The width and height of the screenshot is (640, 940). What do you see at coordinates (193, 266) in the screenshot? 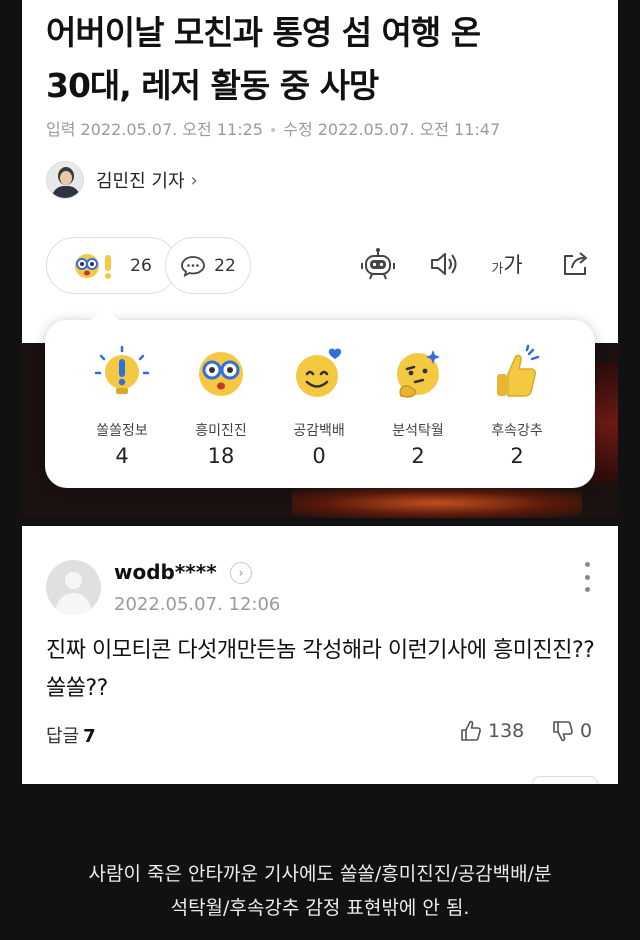
I see `comment-bubble-icon` at bounding box center [193, 266].